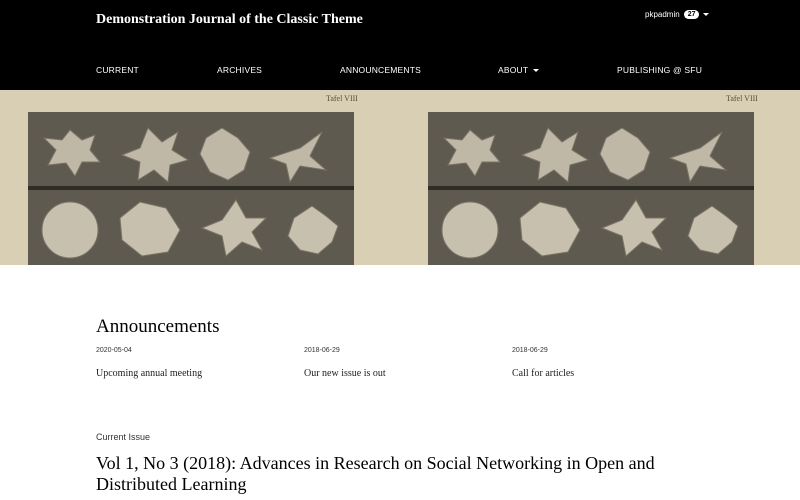 This screenshot has width=800, height=500. I want to click on nav-archives: ARCHIVES, so click(239, 70).